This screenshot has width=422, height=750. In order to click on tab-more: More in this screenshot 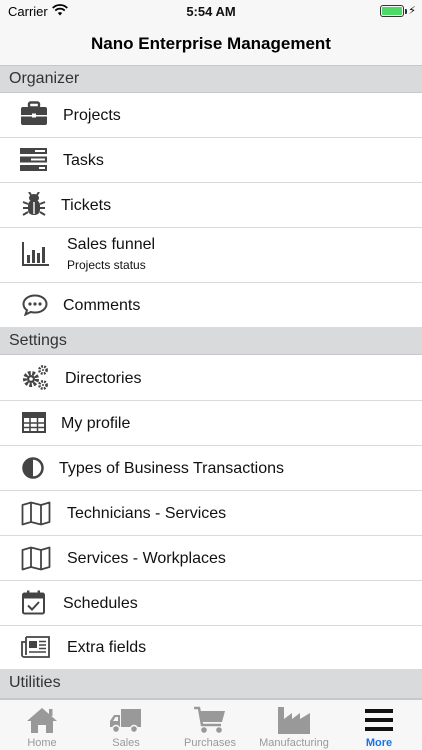, I will do `click(379, 725)`.